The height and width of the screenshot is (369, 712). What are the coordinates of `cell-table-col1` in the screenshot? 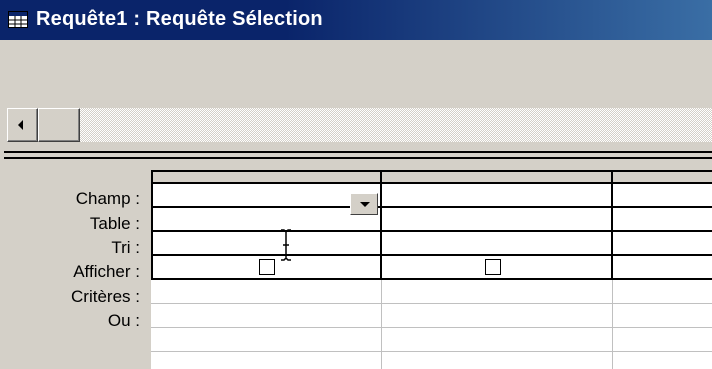 It's located at (266, 219).